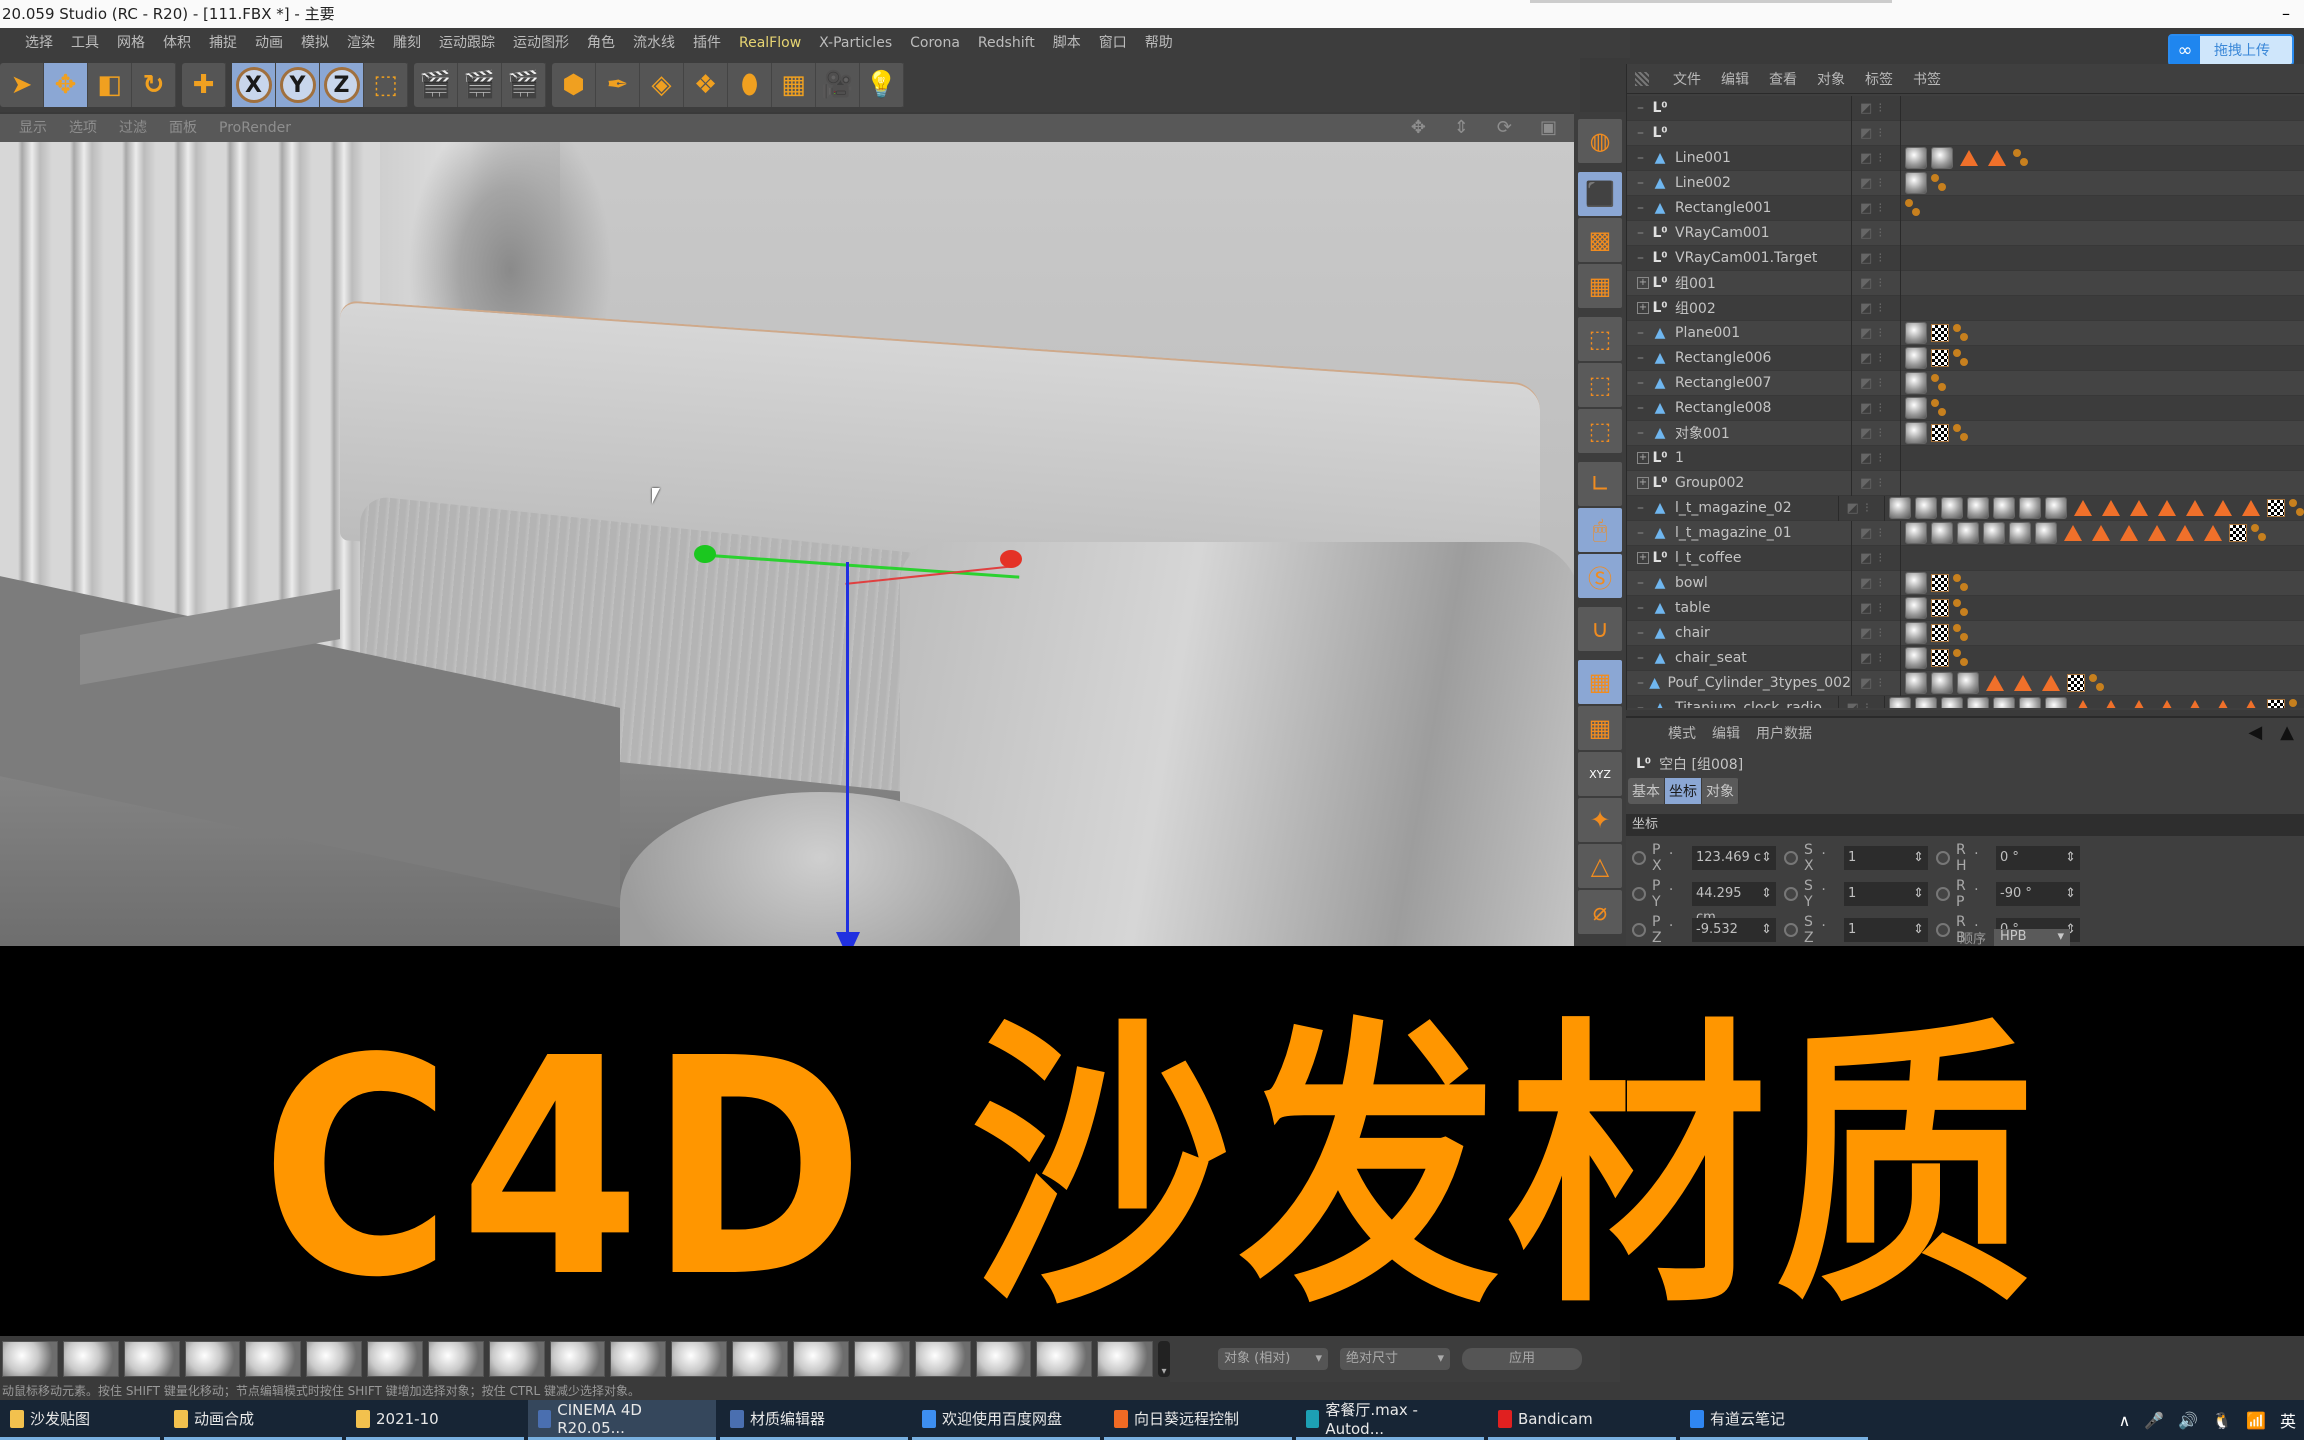 The height and width of the screenshot is (1440, 2304). What do you see at coordinates (1067, 43) in the screenshot?
I see `menu-item: 脚本` at bounding box center [1067, 43].